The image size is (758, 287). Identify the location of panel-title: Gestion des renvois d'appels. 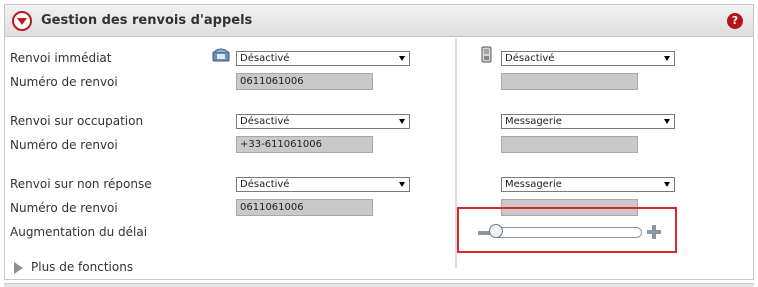
(147, 20).